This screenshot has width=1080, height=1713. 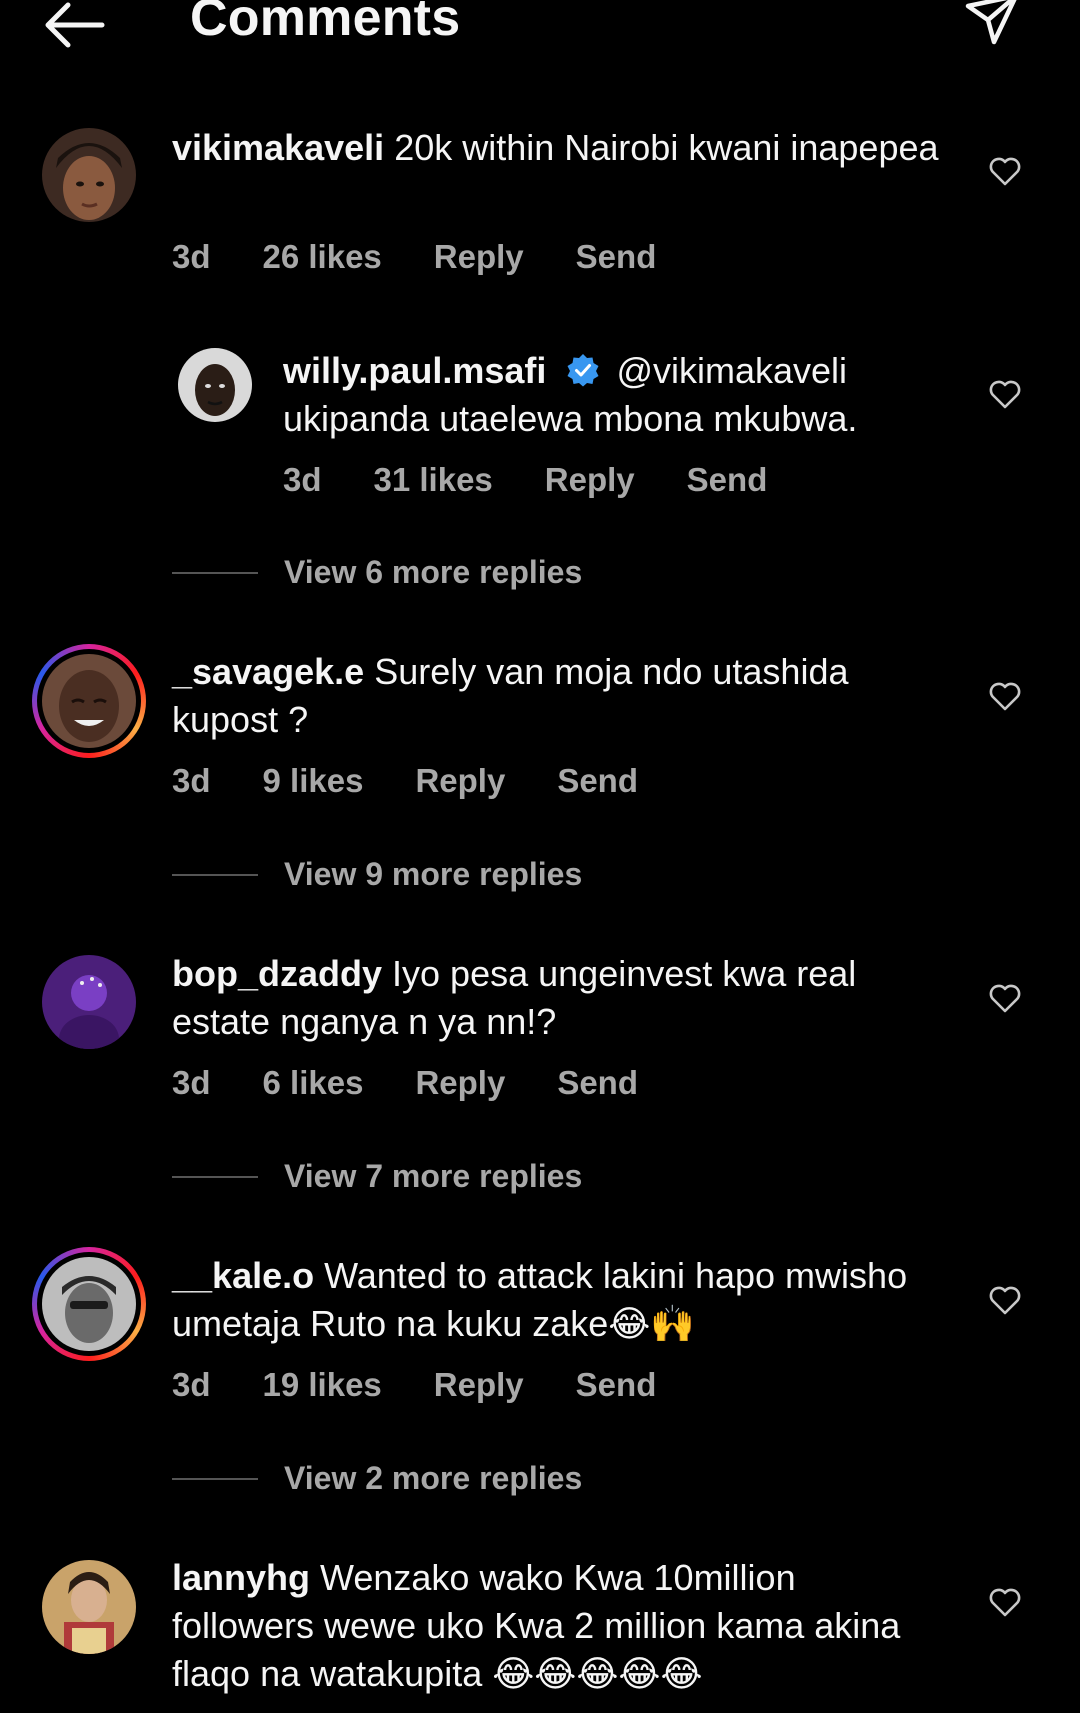 I want to click on comment-likes: 6 likes, so click(x=313, y=1083).